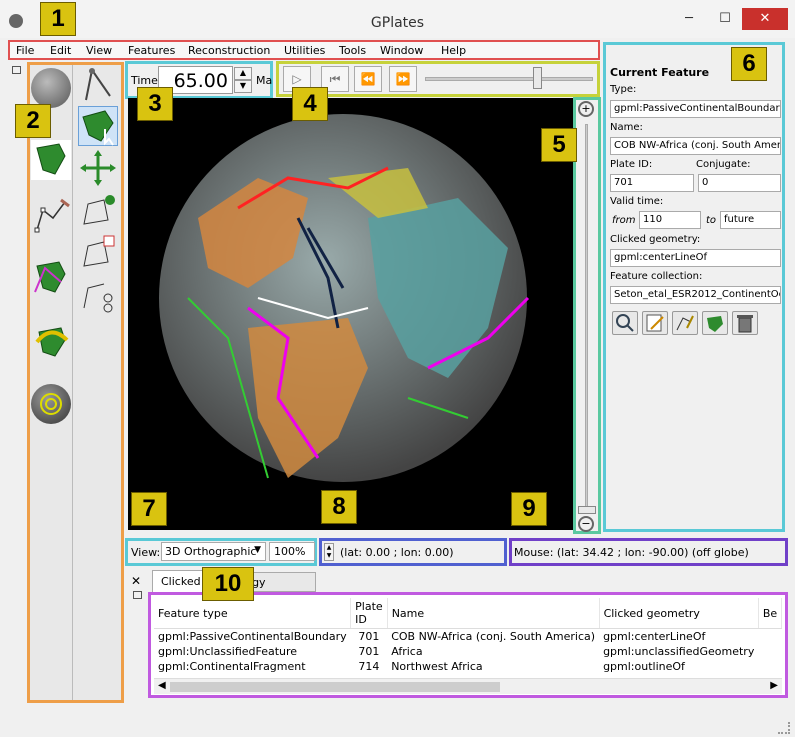 This screenshot has width=795, height=737. I want to click on callout-1: 1, so click(58, 19).